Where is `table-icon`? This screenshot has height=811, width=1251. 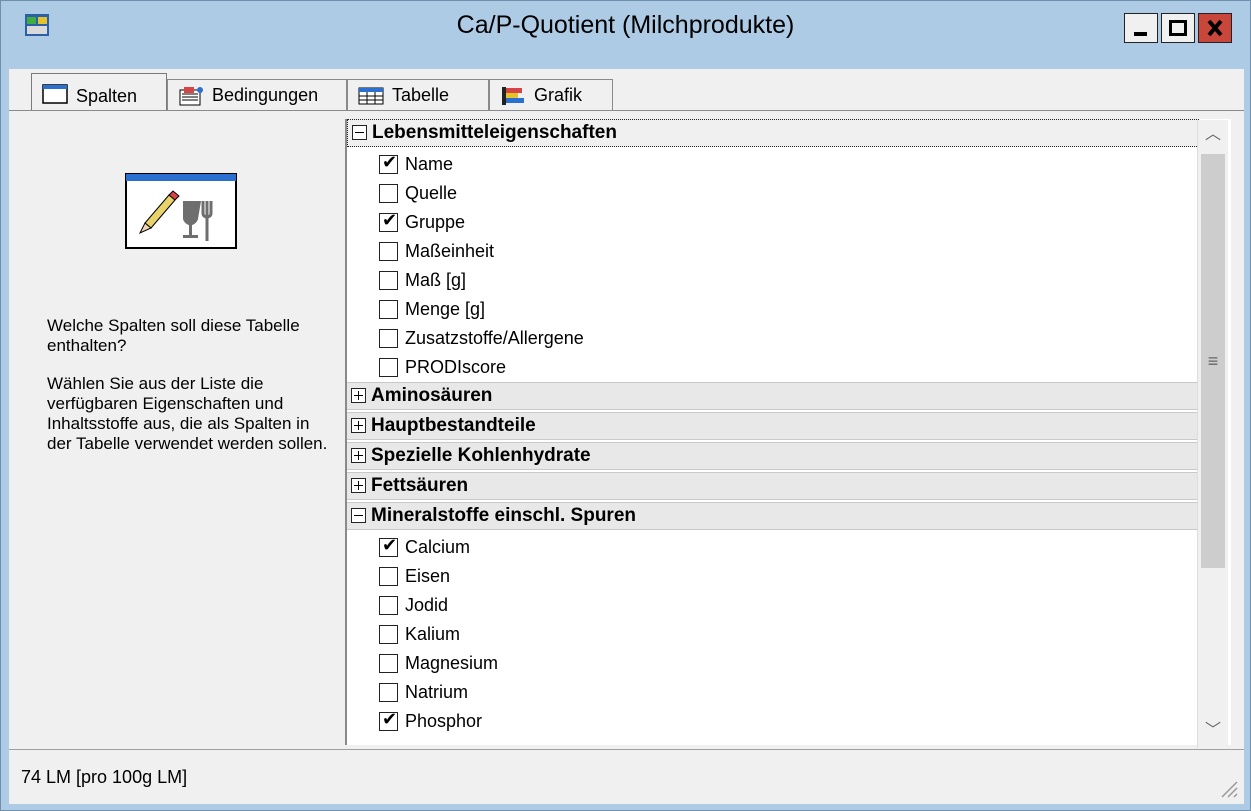 table-icon is located at coordinates (371, 96).